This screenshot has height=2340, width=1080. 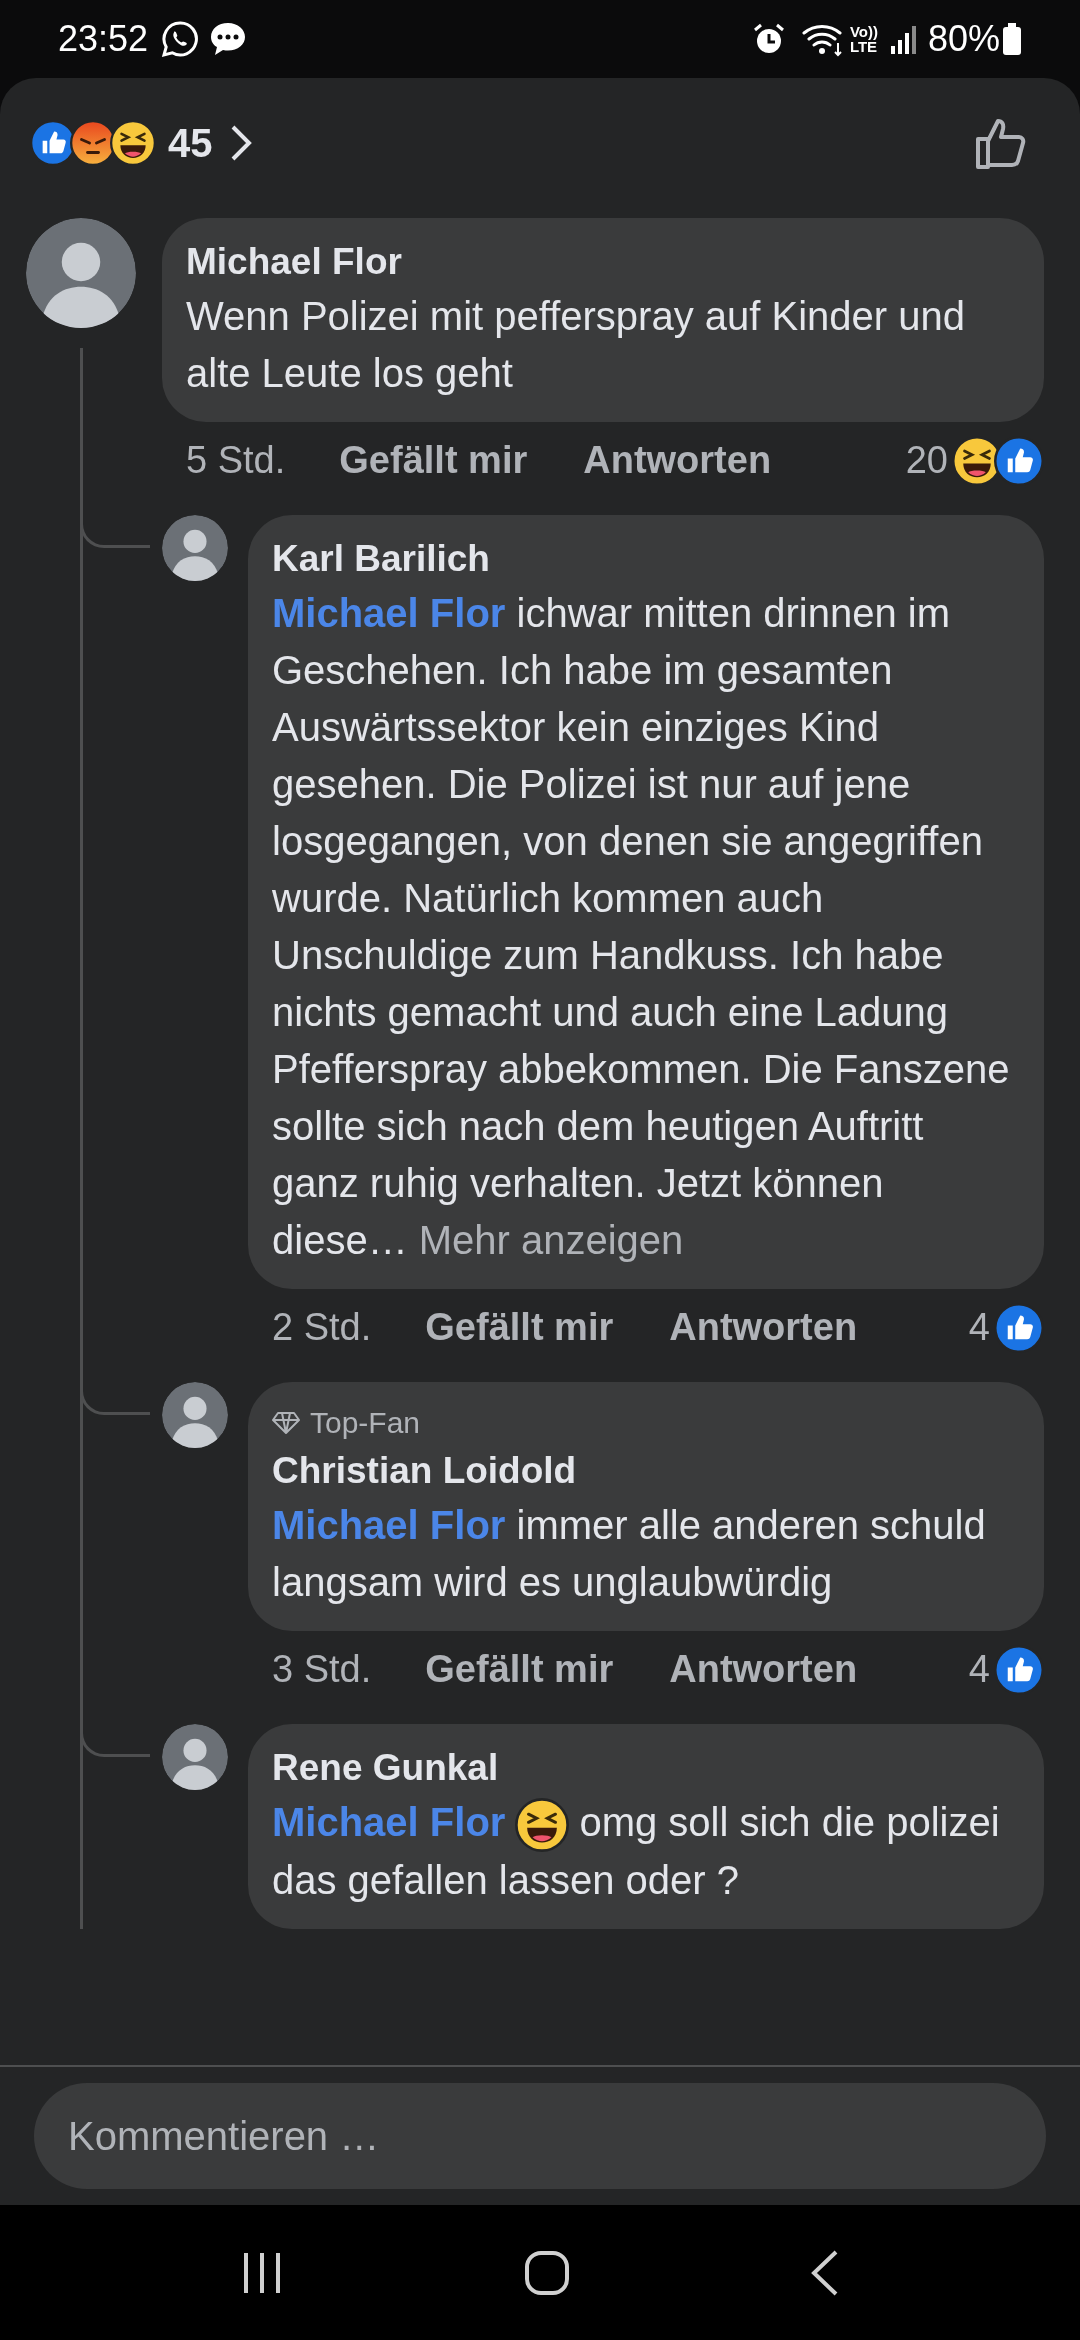 What do you see at coordinates (903, 39) in the screenshot?
I see `signal-icon` at bounding box center [903, 39].